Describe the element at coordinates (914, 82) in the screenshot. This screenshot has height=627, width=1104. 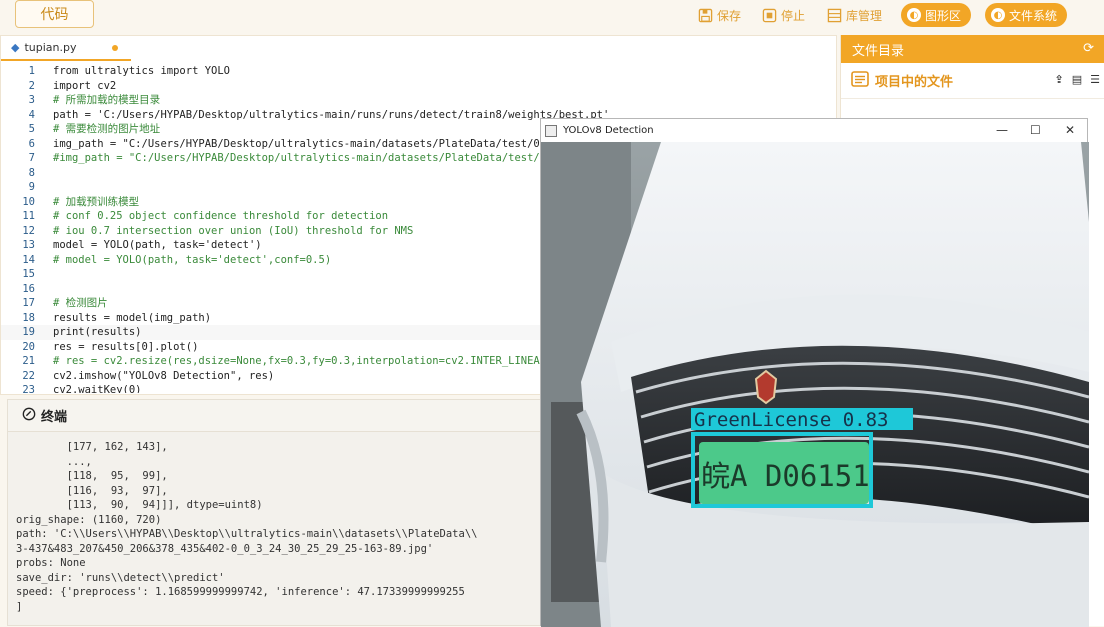
I see `project-files-label: 项目中的文件` at that location.